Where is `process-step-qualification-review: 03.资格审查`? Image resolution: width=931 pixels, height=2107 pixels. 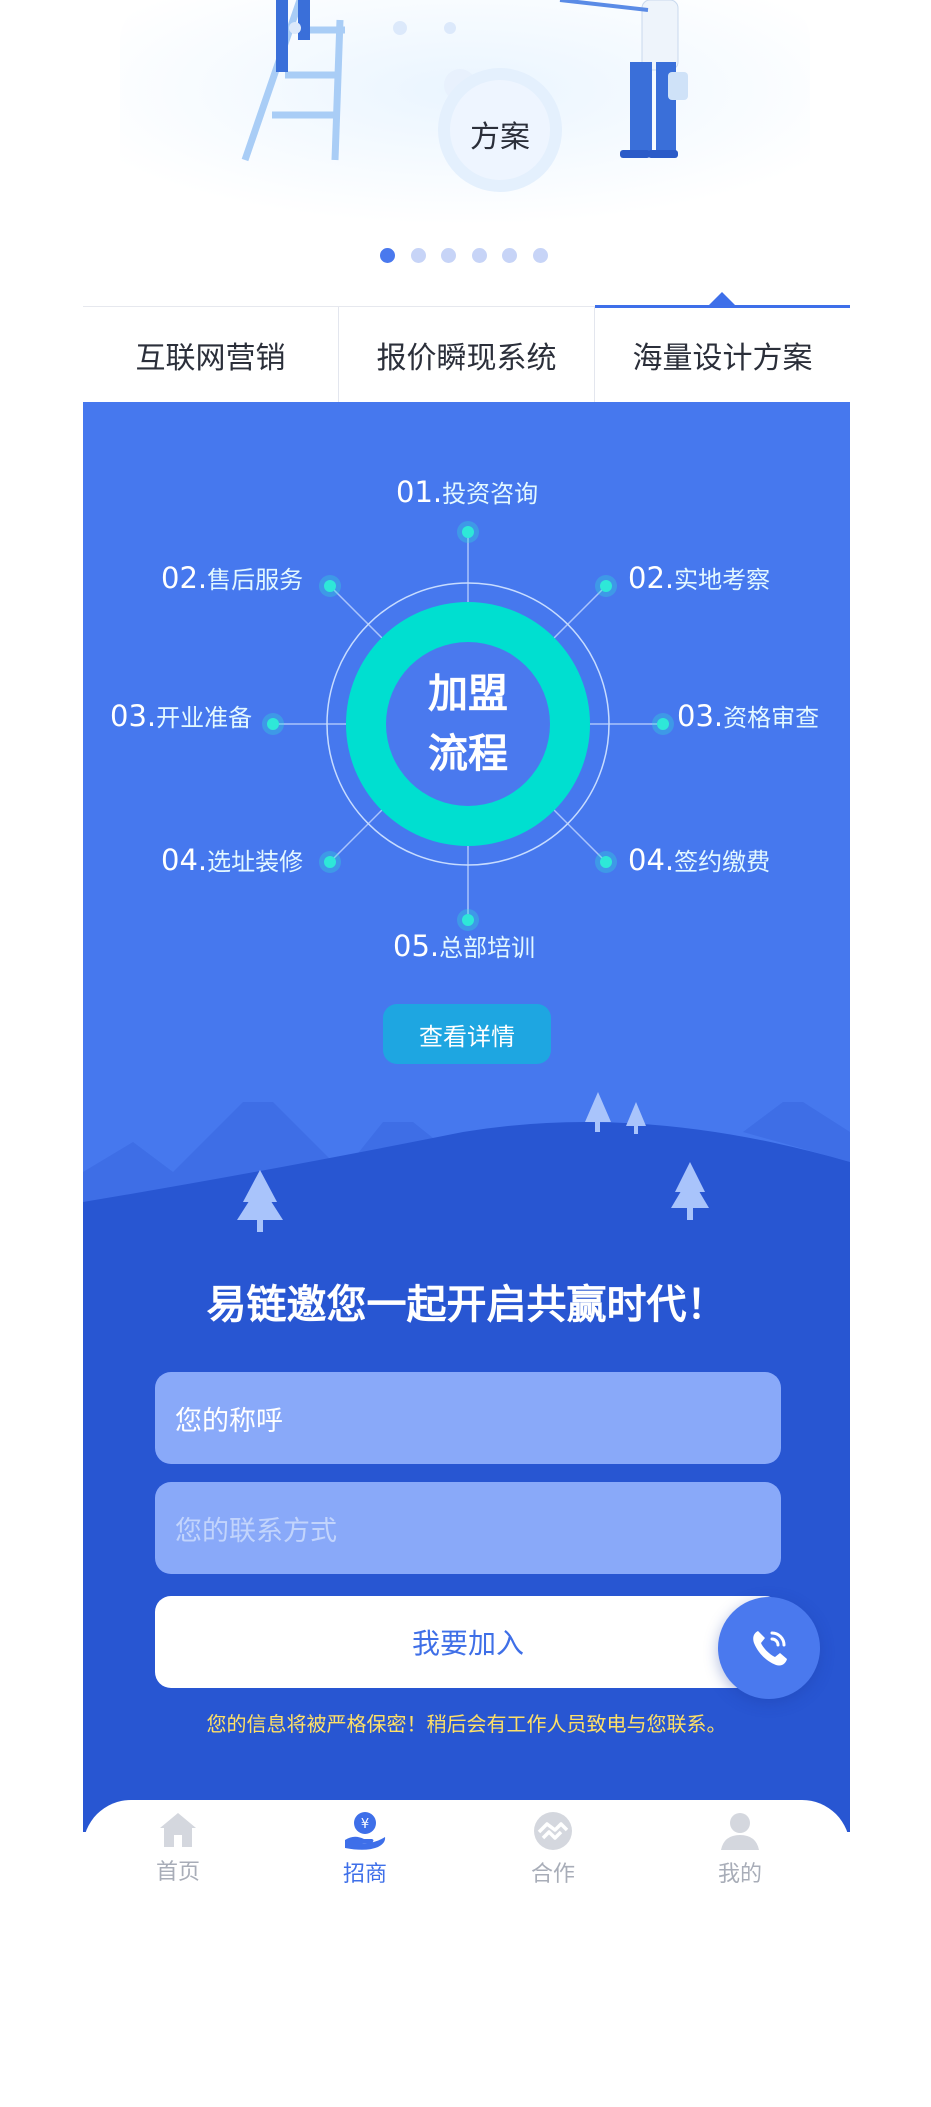
process-step-qualification-review: 03.资格审查 is located at coordinates (748, 715).